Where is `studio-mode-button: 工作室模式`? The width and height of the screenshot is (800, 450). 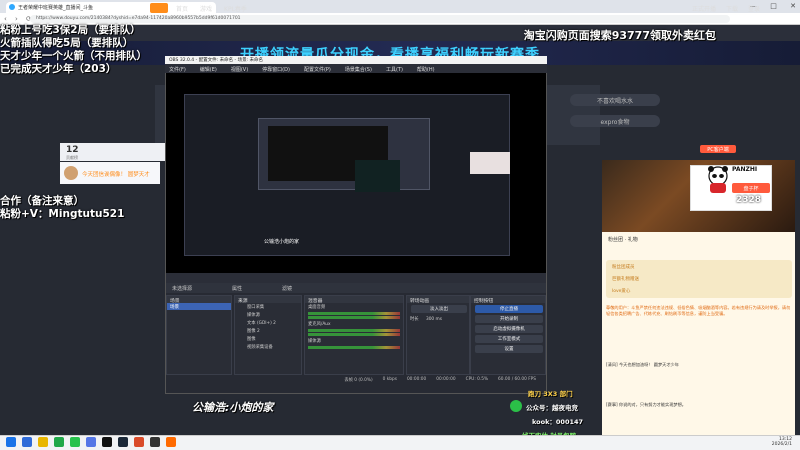 studio-mode-button: 工作室模式 is located at coordinates (509, 339).